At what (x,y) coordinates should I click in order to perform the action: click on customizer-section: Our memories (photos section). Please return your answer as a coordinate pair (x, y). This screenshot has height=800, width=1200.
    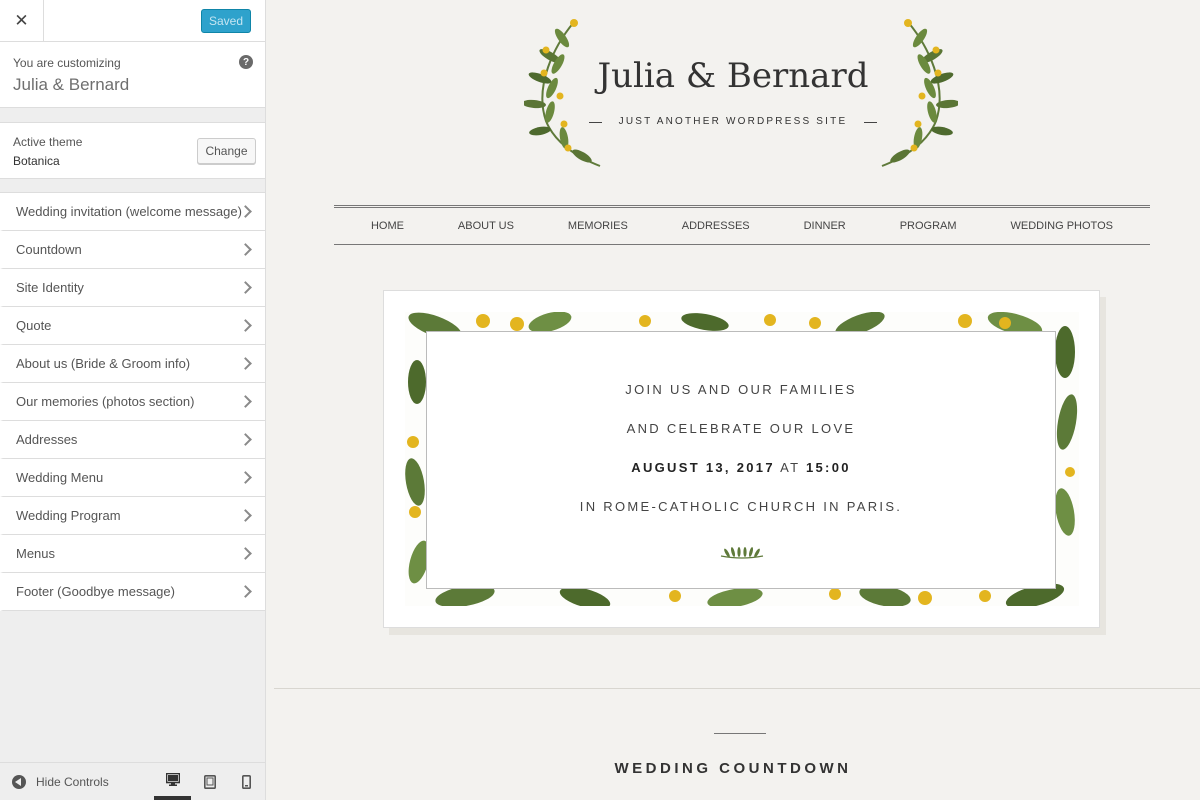
    Looking at the image, I should click on (132, 402).